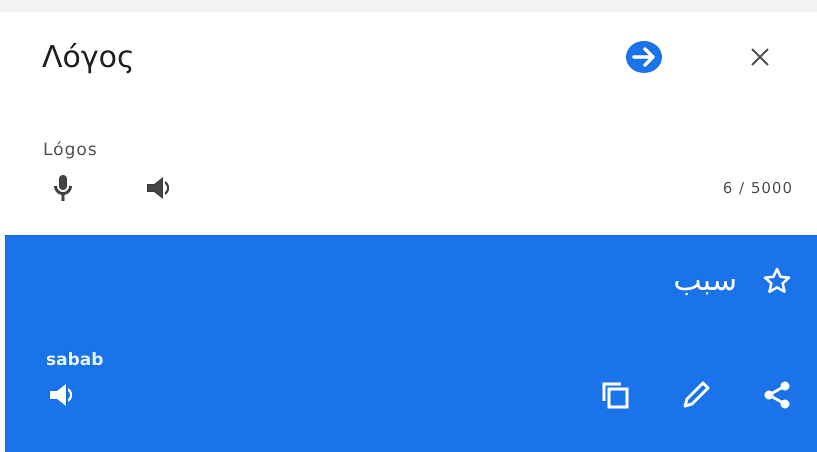 The image size is (817, 452). I want to click on pencil-icon, so click(696, 395).